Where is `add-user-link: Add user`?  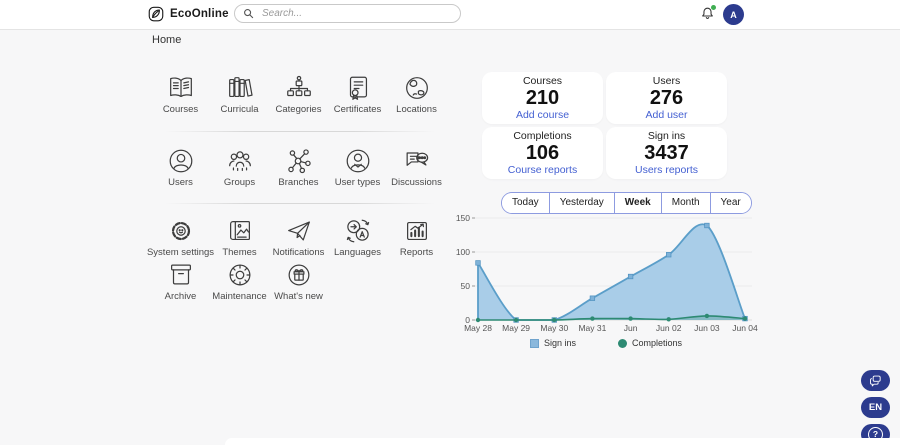
add-user-link: Add user is located at coordinates (666, 115).